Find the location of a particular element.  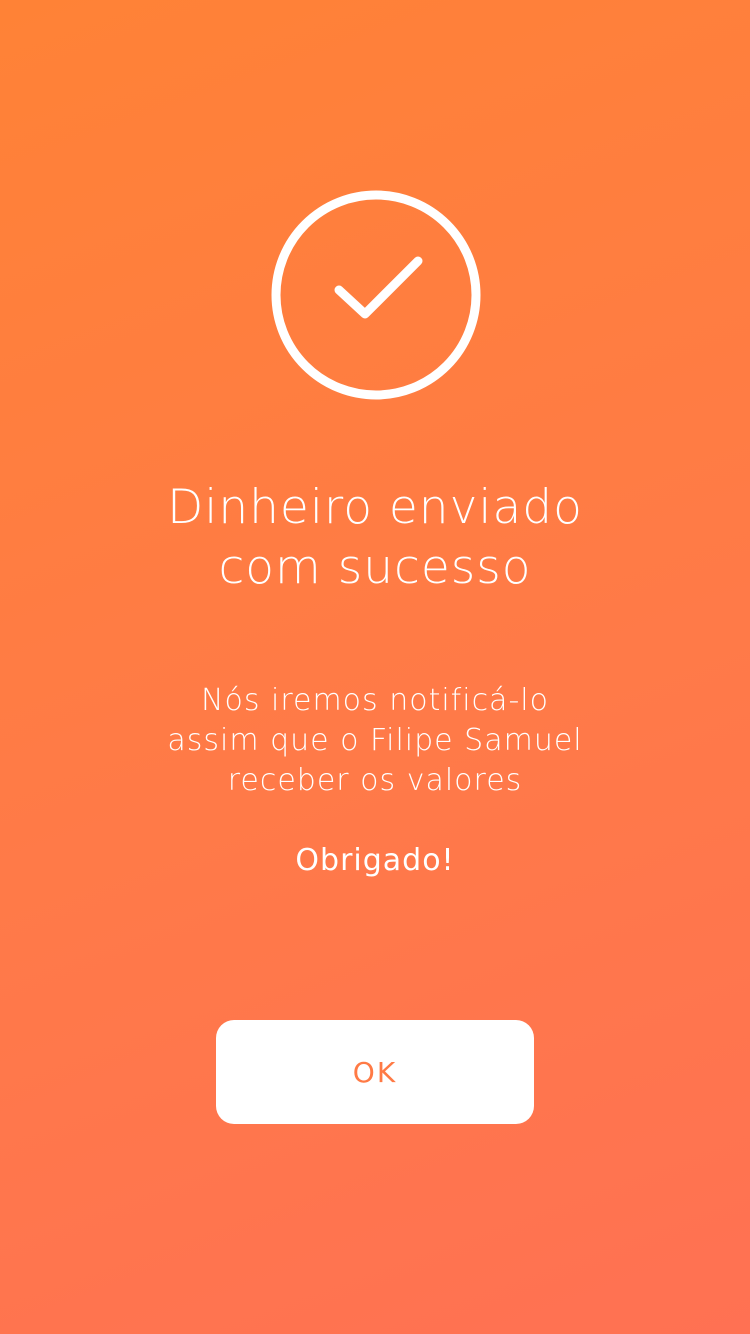

success-title: Dinheiro enviado com sucesso is located at coordinates (375, 538).